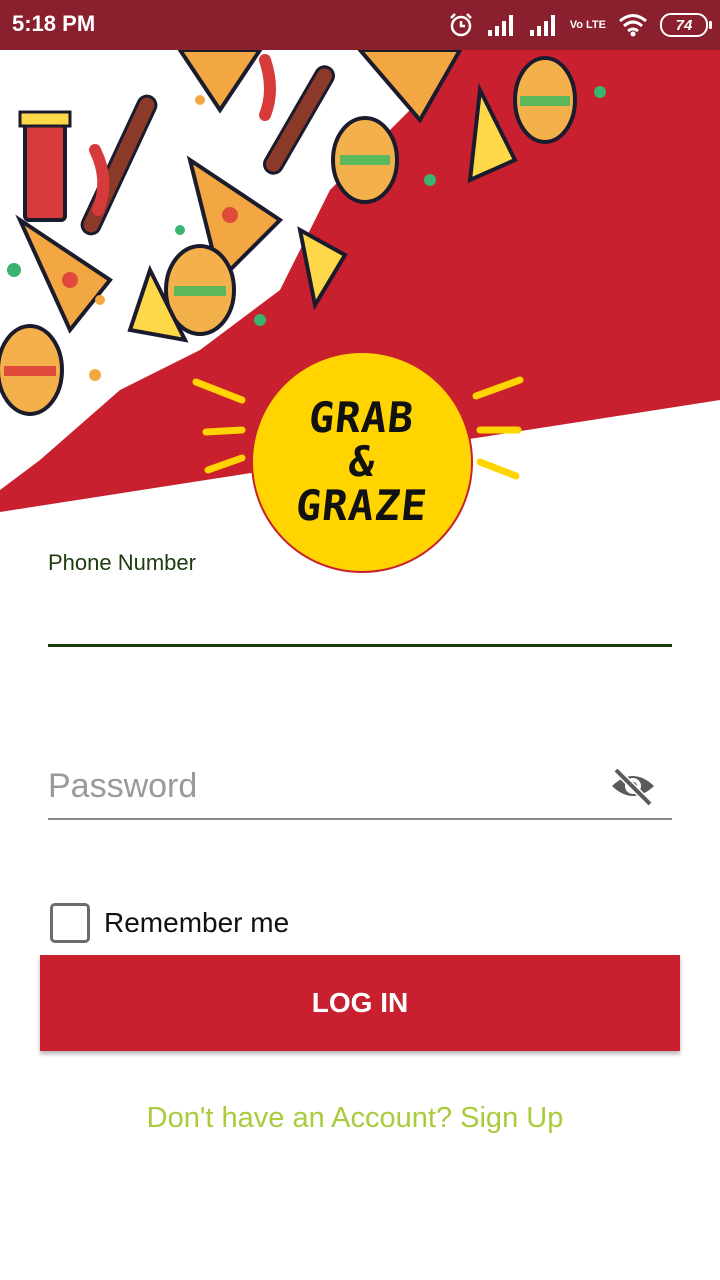 Image resolution: width=720 pixels, height=1280 pixels. What do you see at coordinates (197, 922) in the screenshot?
I see `remember-label: Remember me` at bounding box center [197, 922].